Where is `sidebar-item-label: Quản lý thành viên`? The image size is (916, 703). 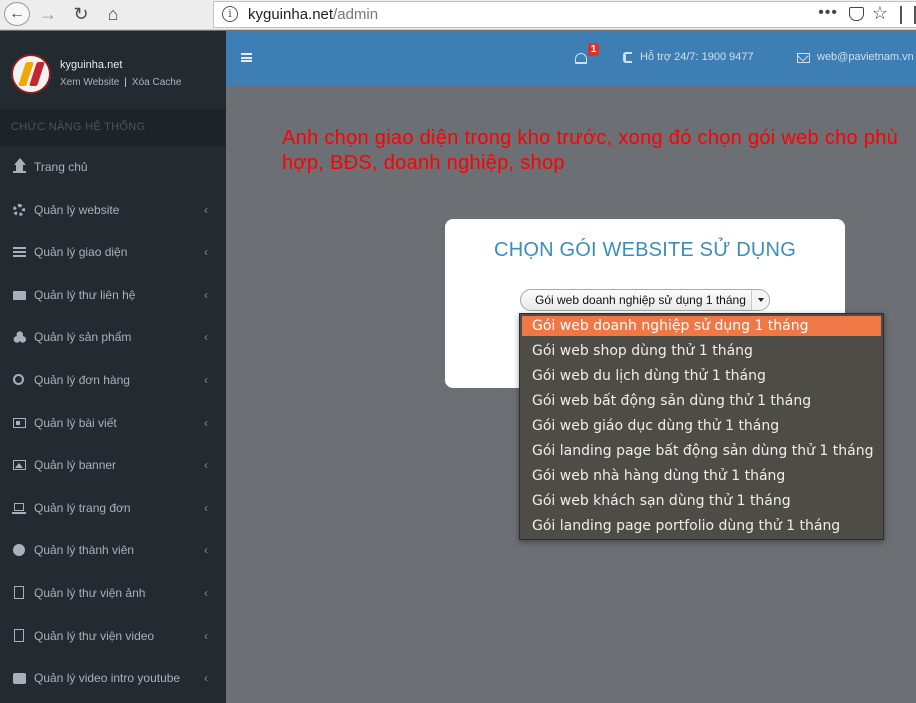 sidebar-item-label: Quản lý thành viên is located at coordinates (84, 550).